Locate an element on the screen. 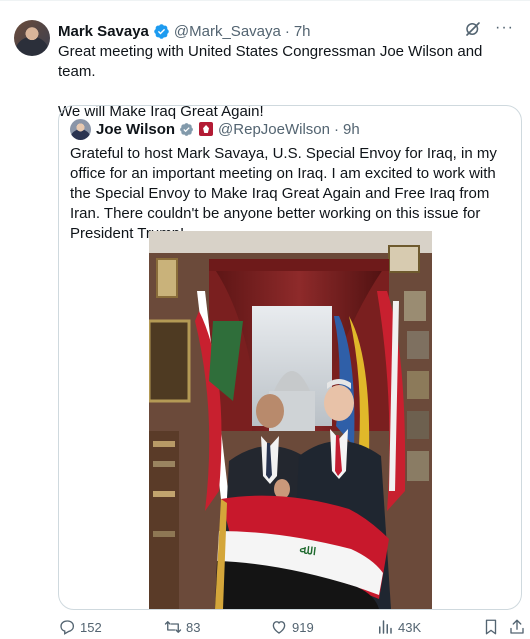  views-count: 43K is located at coordinates (410, 627).